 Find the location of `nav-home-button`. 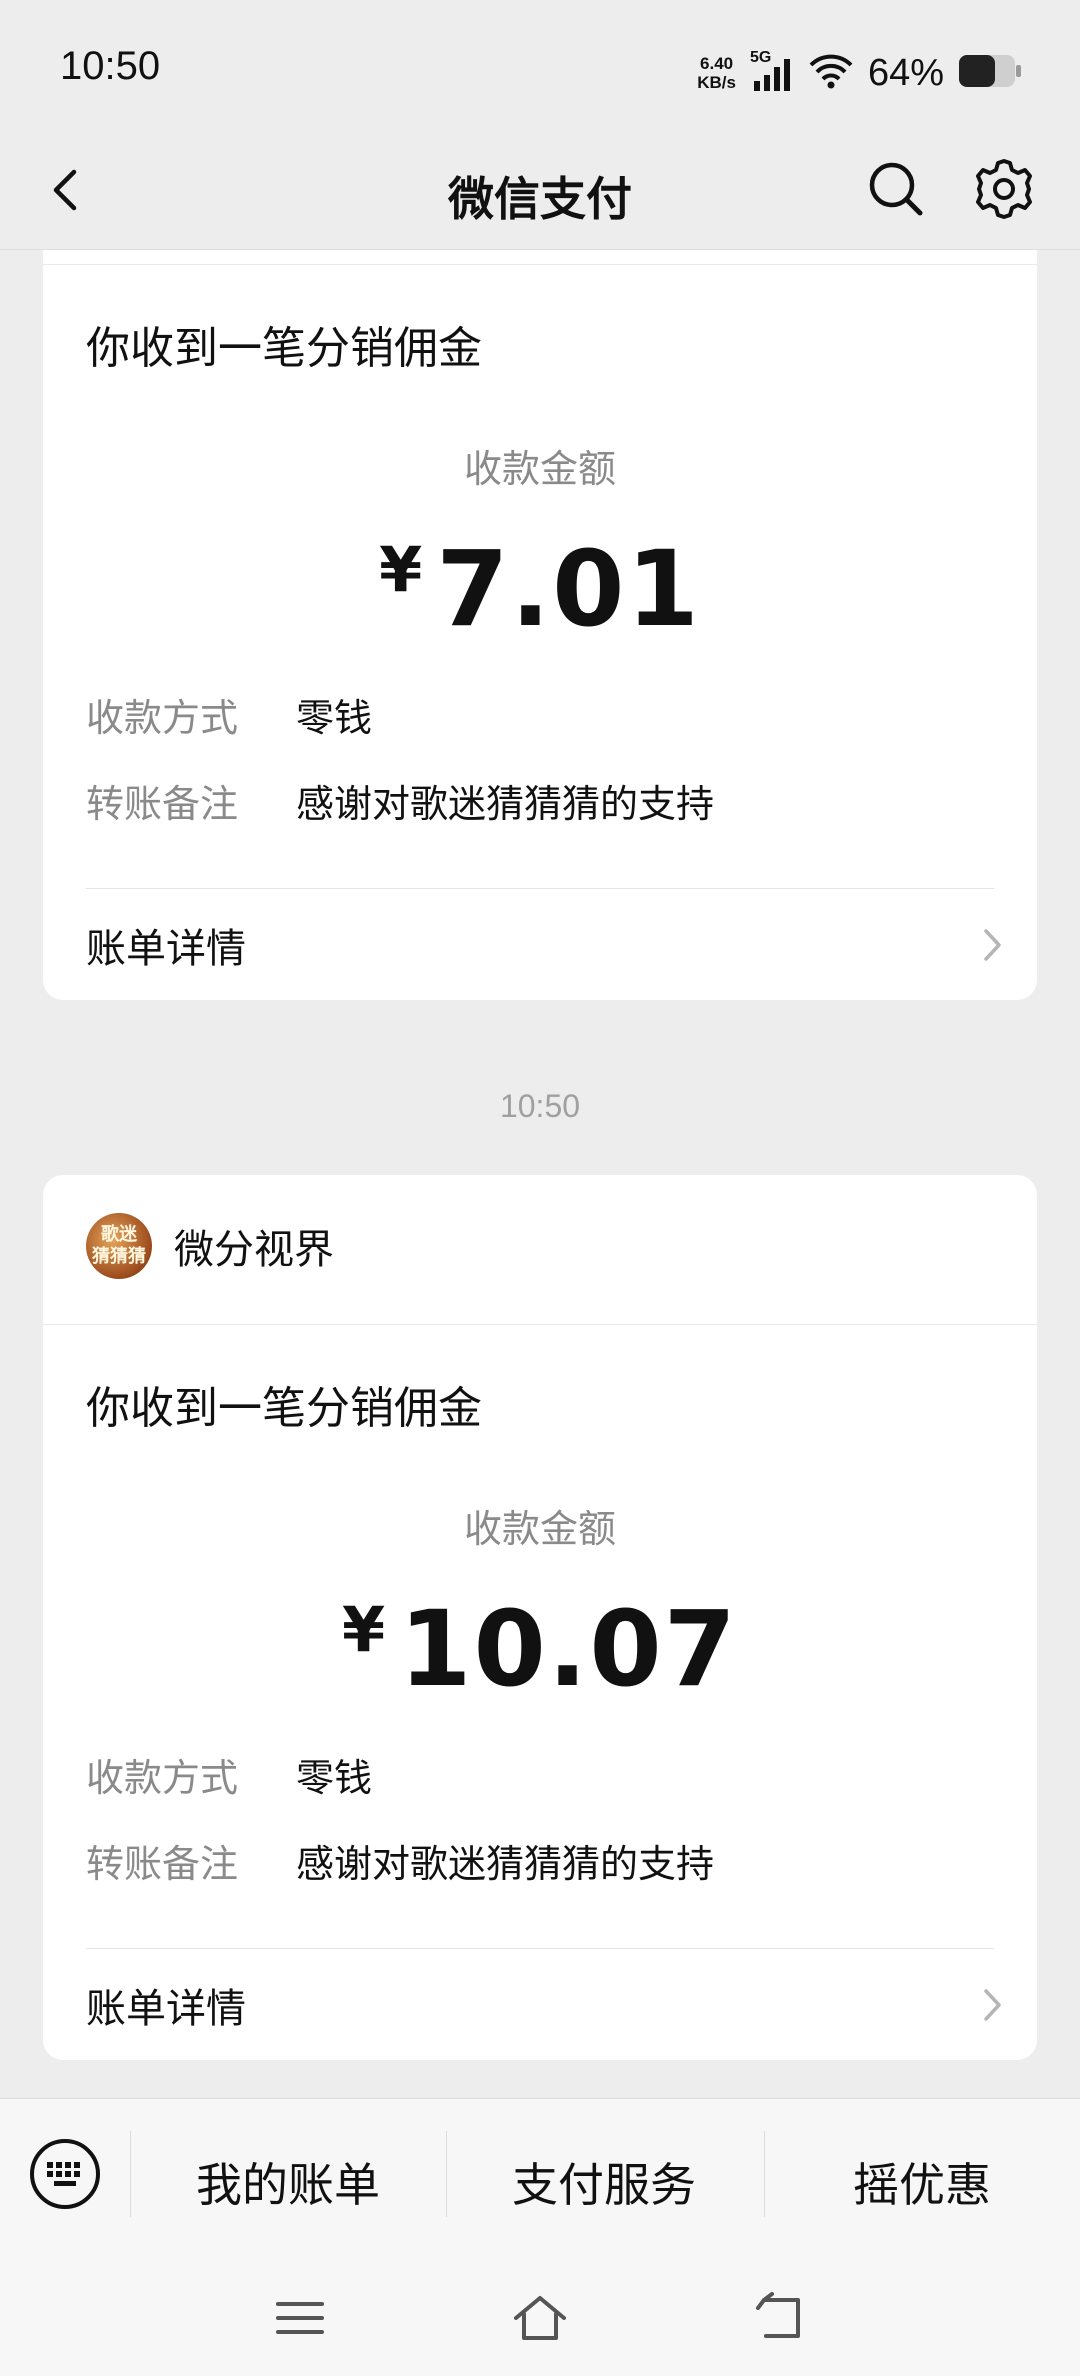

nav-home-button is located at coordinates (540, 2318).